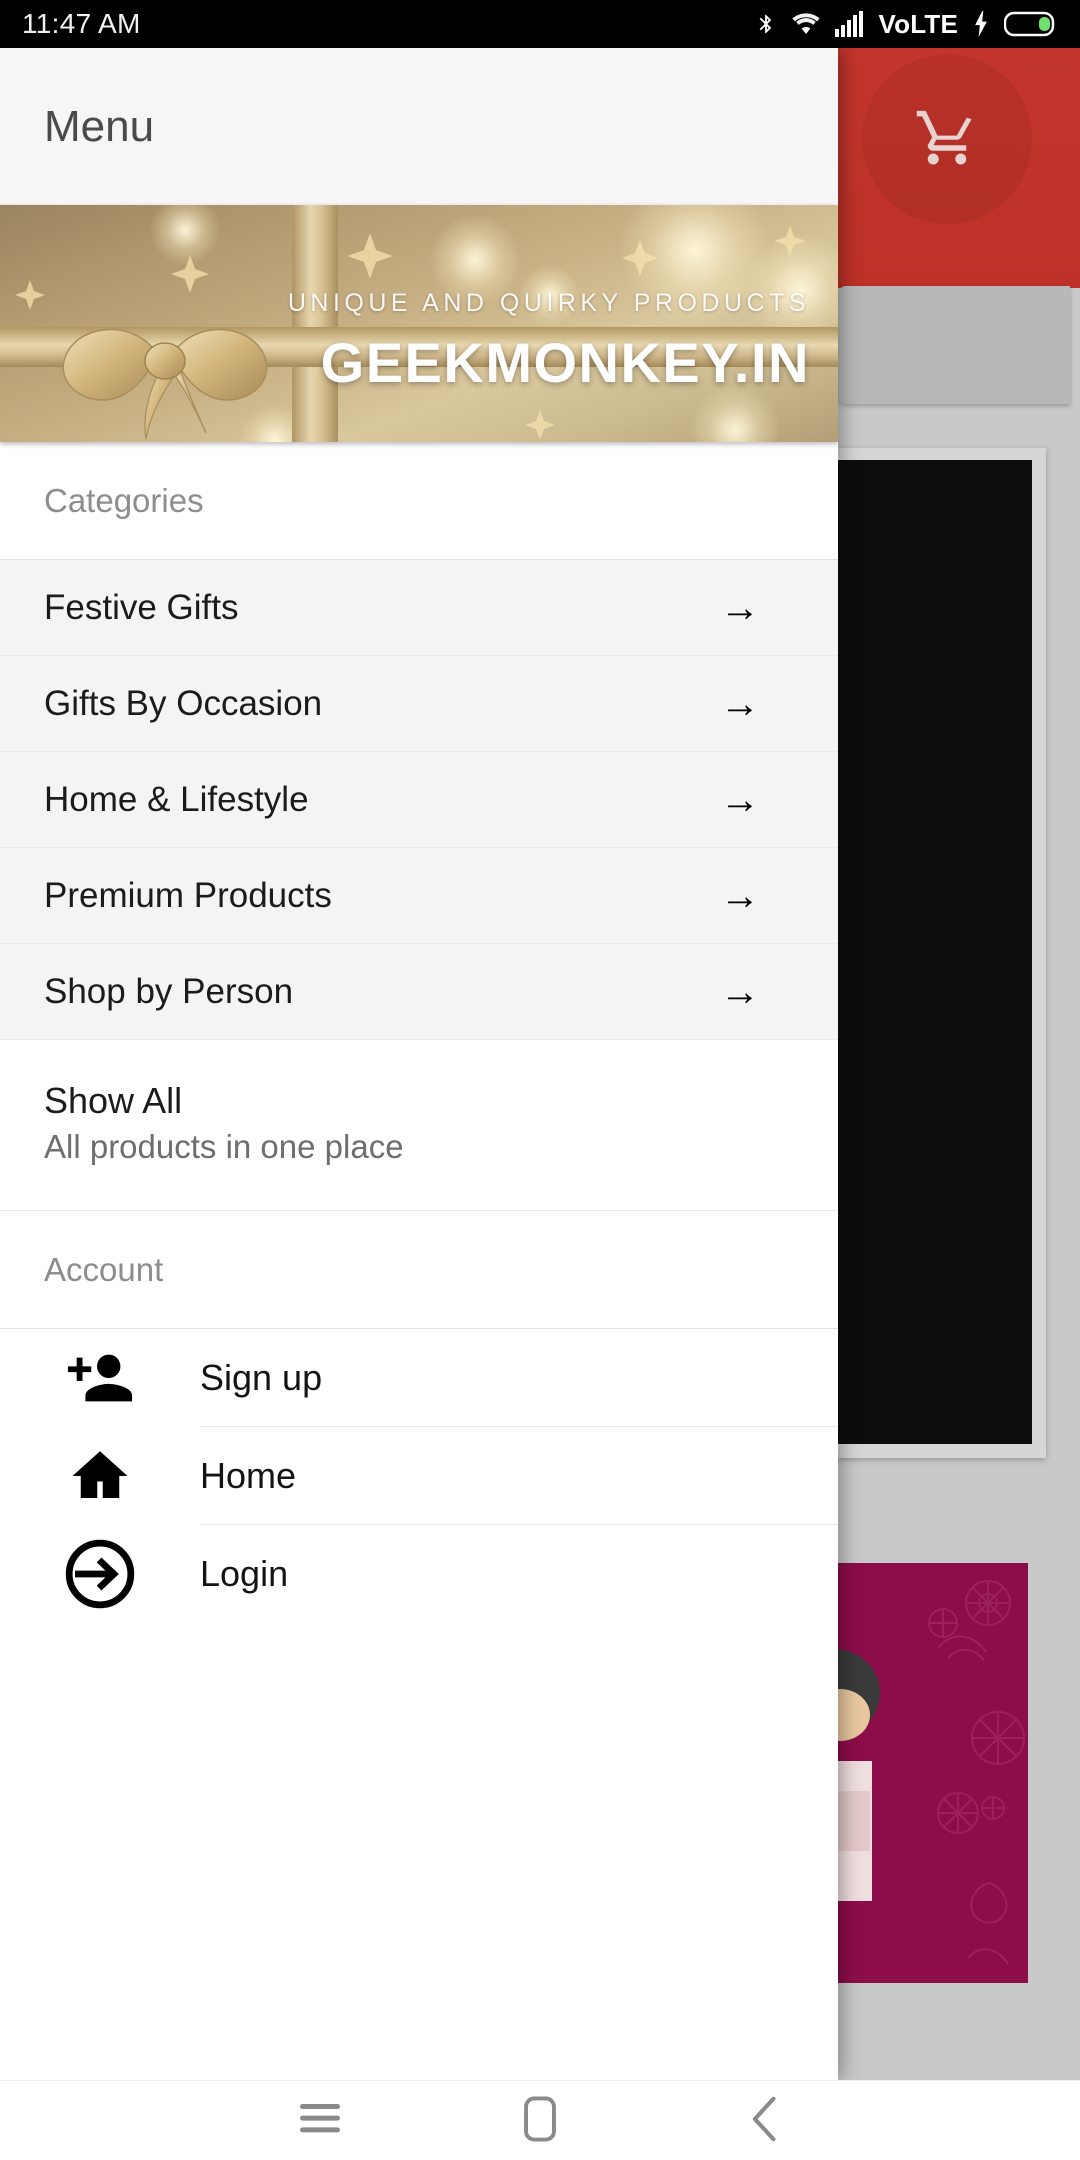  Describe the element at coordinates (548, 303) in the screenshot. I see `banner-tagline: UNIQUE AND QUIRKY PRODUCTS` at that location.